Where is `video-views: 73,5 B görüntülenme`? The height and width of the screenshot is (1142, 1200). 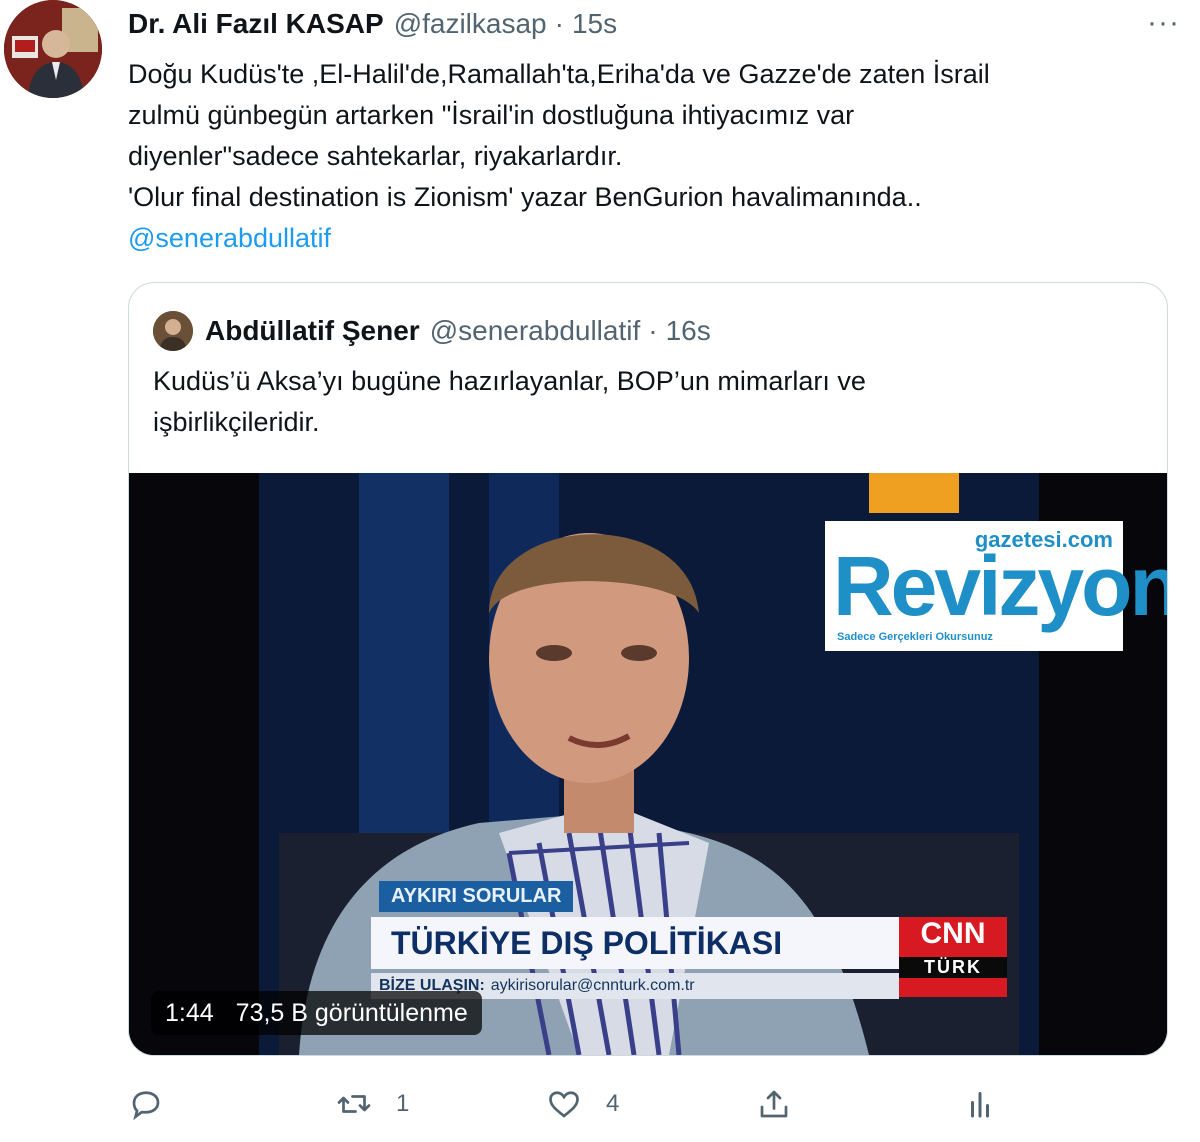
video-views: 73,5 B görüntülenme is located at coordinates (351, 1012).